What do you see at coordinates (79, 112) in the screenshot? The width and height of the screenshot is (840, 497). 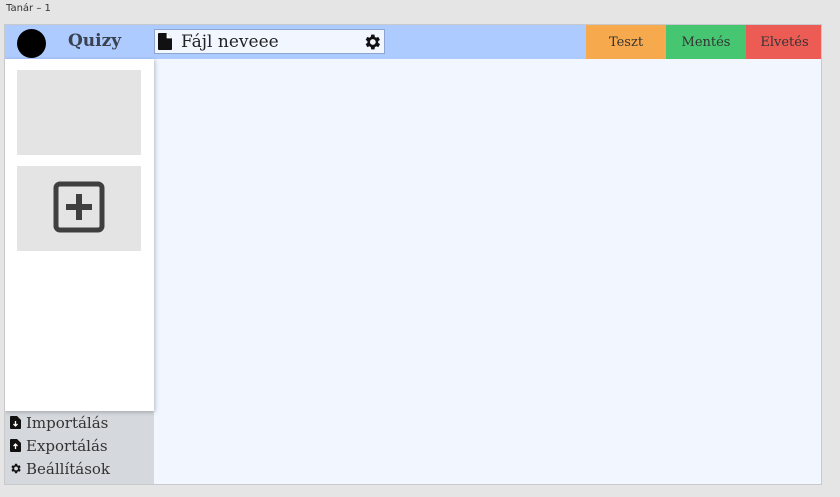 I see `slide-thumbnail` at bounding box center [79, 112].